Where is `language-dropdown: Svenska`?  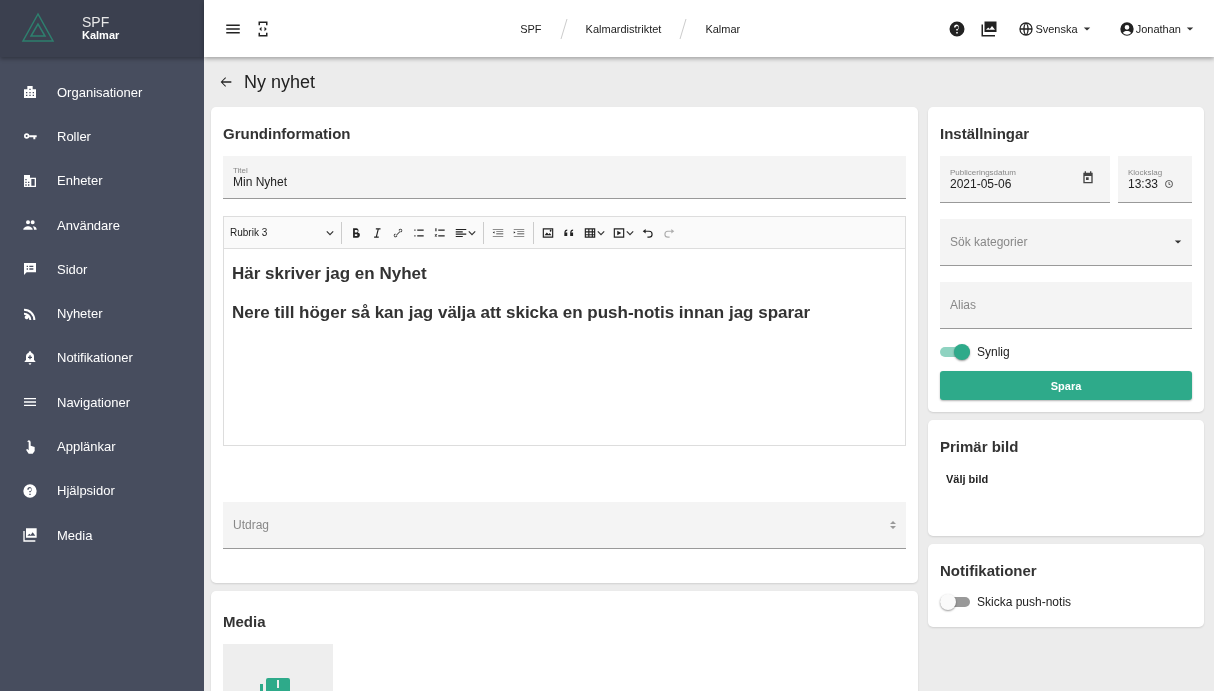
language-dropdown: Svenska is located at coordinates (1054, 28).